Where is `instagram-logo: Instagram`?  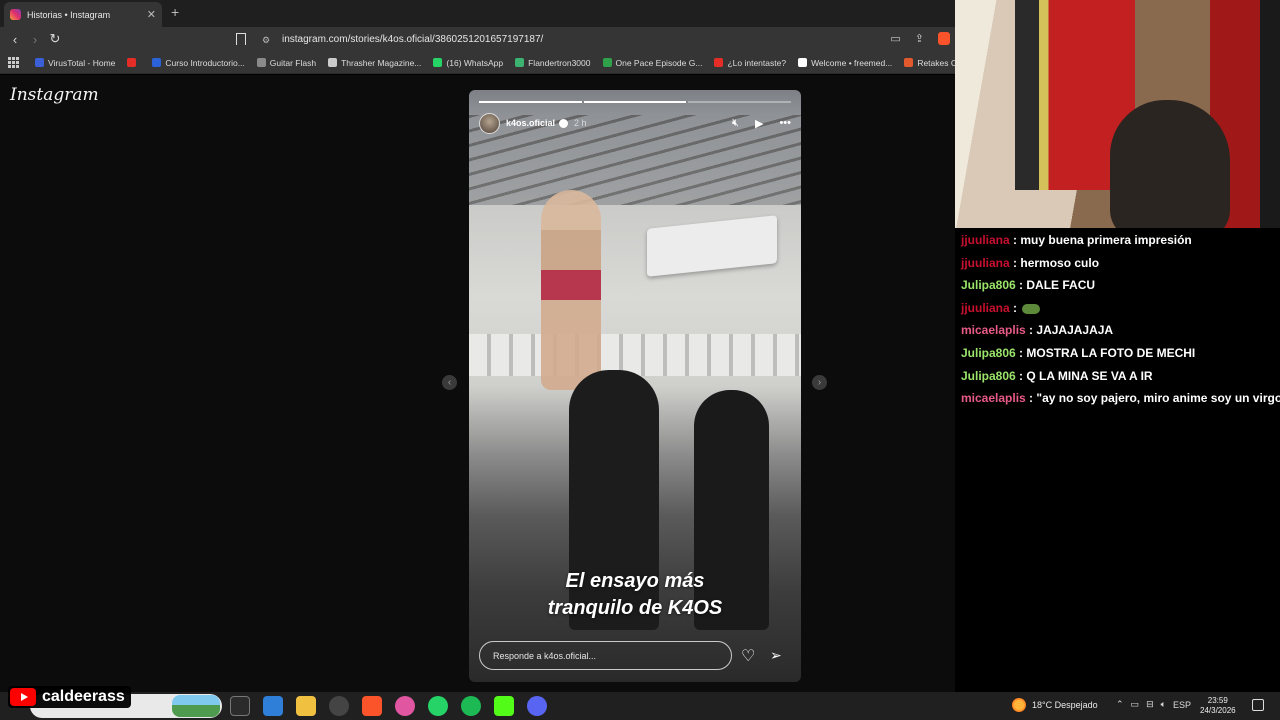
instagram-logo: Instagram is located at coordinates (54, 95).